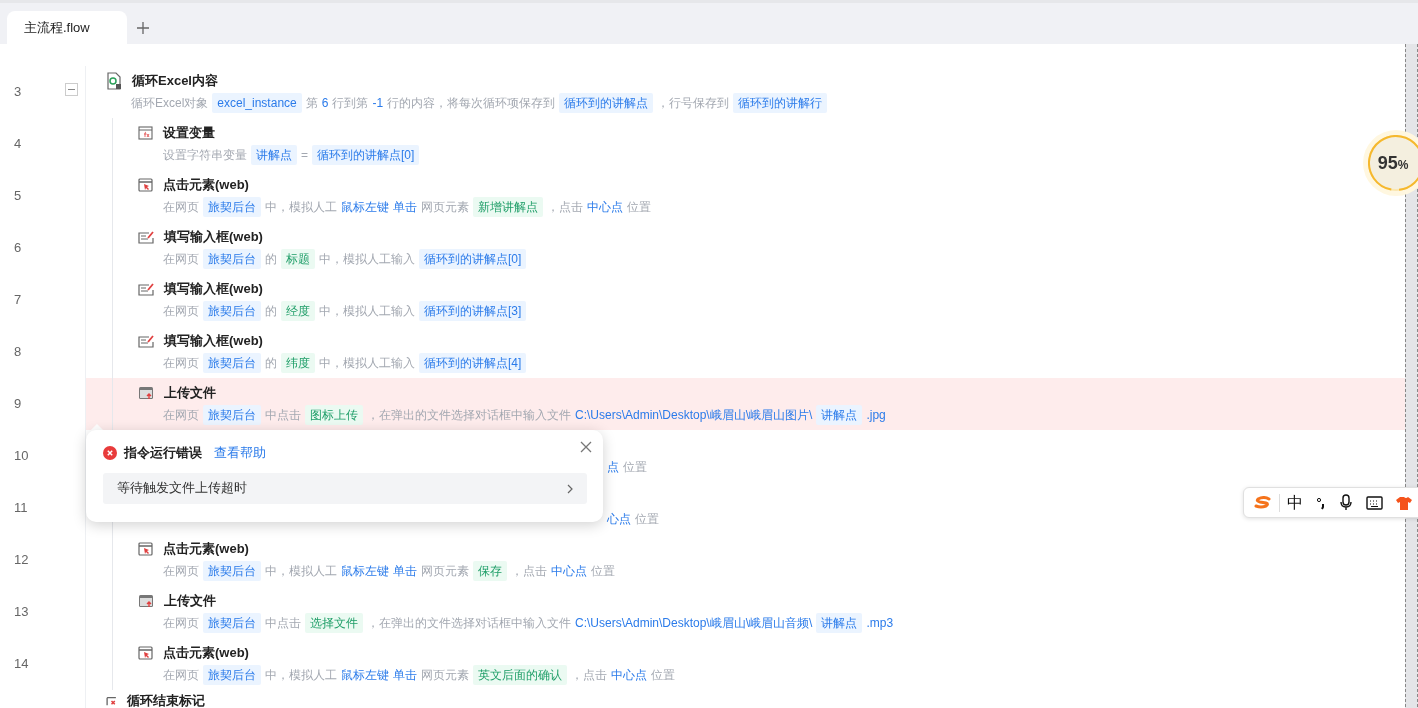  I want to click on error-title: 指令运行错误, so click(163, 453).